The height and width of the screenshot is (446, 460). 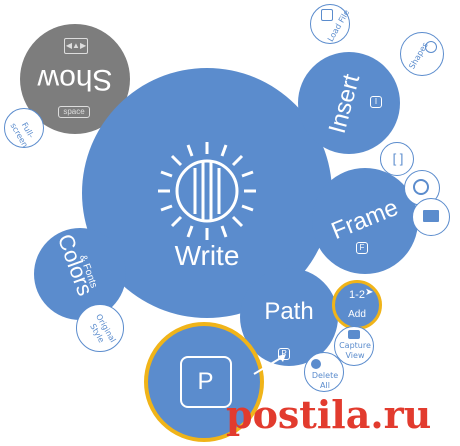 What do you see at coordinates (316, 364) in the screenshot?
I see `delete-icon` at bounding box center [316, 364].